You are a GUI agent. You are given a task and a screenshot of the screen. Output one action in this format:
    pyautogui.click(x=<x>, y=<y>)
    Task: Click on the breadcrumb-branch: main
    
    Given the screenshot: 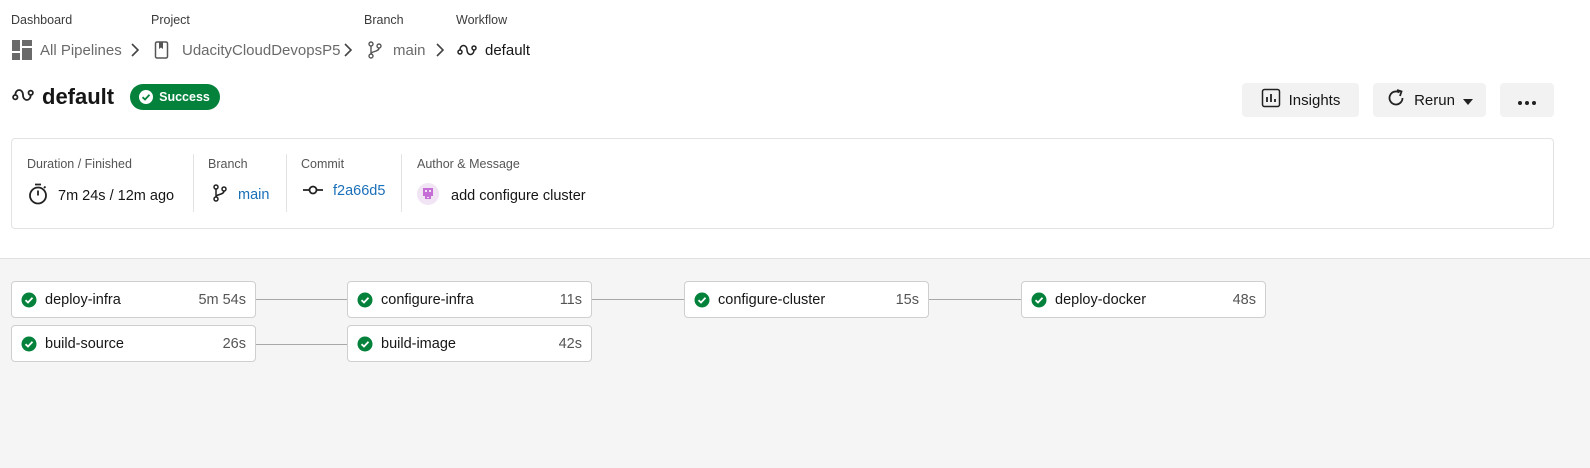 What is the action you would take?
    pyautogui.click(x=396, y=50)
    